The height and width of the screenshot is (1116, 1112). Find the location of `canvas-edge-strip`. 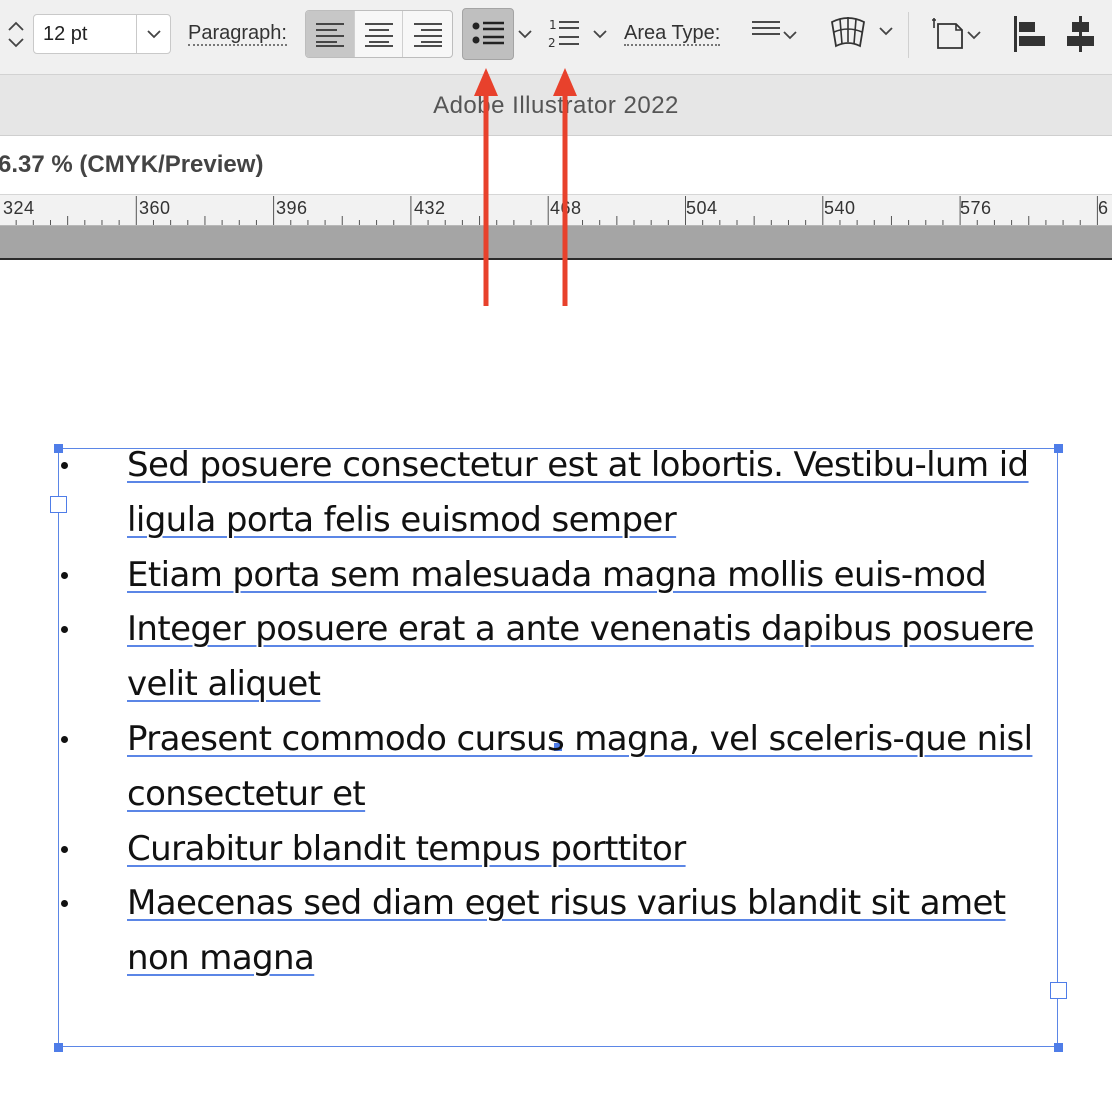

canvas-edge-strip is located at coordinates (556, 243).